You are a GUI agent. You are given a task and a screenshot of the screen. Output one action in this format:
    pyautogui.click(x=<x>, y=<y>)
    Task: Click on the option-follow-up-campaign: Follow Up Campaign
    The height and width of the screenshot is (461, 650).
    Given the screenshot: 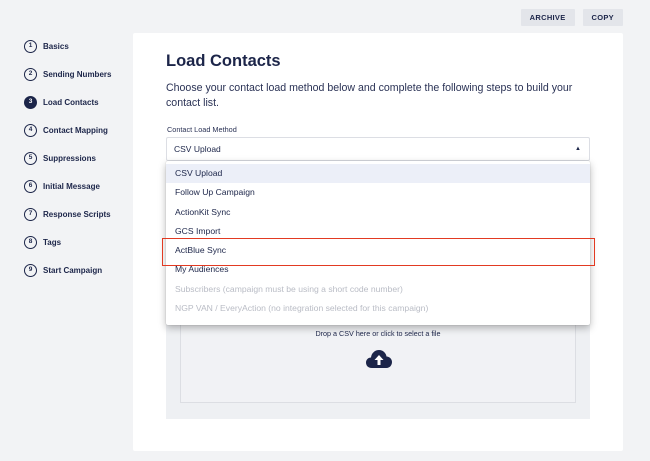 What is the action you would take?
    pyautogui.click(x=378, y=192)
    